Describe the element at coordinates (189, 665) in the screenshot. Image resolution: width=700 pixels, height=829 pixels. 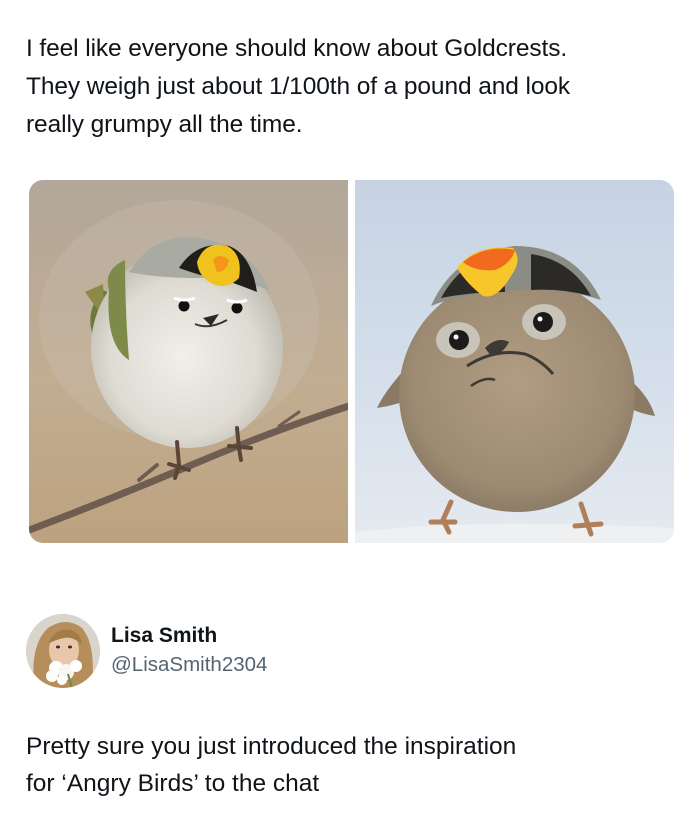
I see `author-handle: @LisaSmith2304` at that location.